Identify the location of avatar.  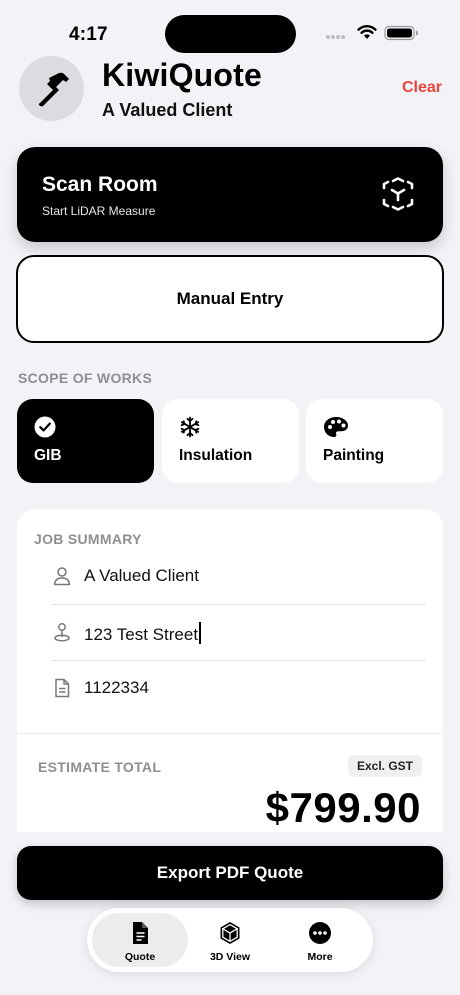
(51, 88).